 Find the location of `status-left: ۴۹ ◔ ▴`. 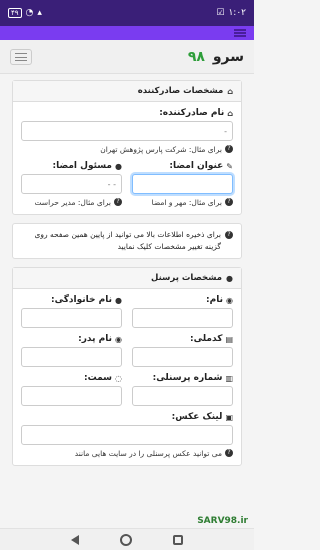

status-left: ۴۹ ◔ ▴ is located at coordinates (25, 13).